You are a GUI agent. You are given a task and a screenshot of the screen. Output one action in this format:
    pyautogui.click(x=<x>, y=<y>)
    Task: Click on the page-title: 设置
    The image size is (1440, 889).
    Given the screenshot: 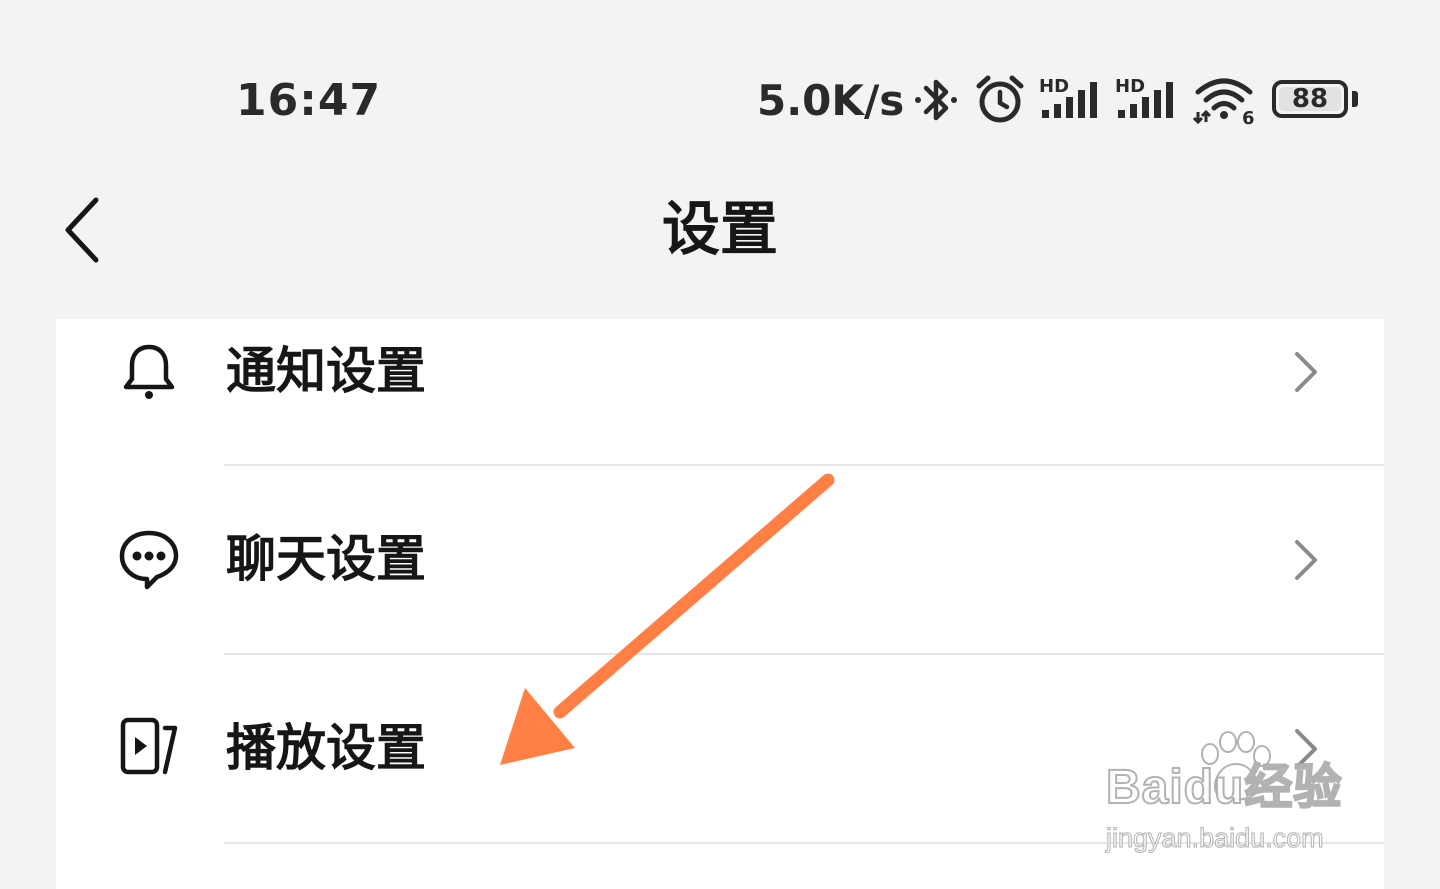 What is the action you would take?
    pyautogui.click(x=719, y=229)
    